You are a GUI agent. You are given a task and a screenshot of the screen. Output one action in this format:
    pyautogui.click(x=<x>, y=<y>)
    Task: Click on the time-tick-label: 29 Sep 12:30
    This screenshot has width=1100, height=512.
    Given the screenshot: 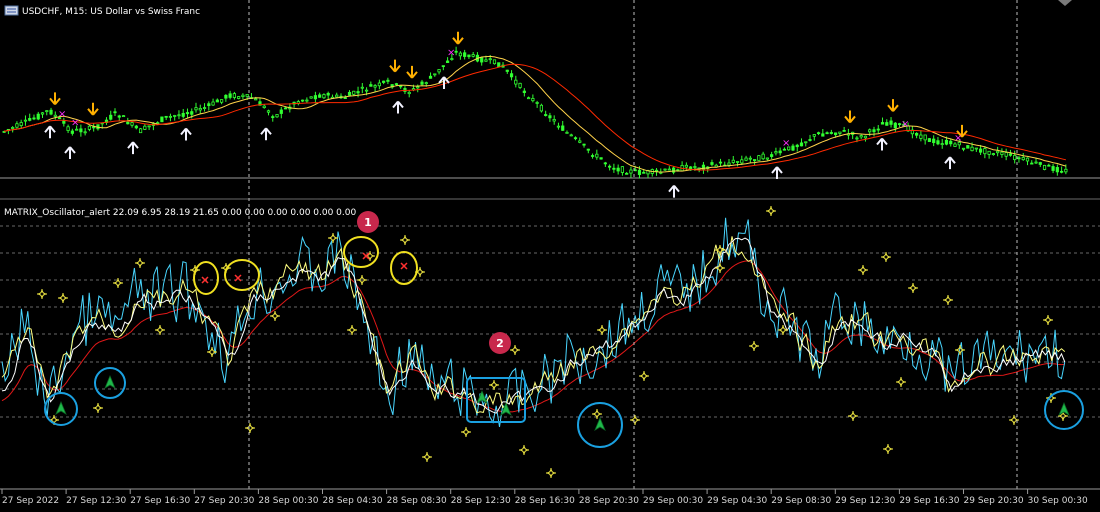 What is the action you would take?
    pyautogui.click(x=865, y=501)
    